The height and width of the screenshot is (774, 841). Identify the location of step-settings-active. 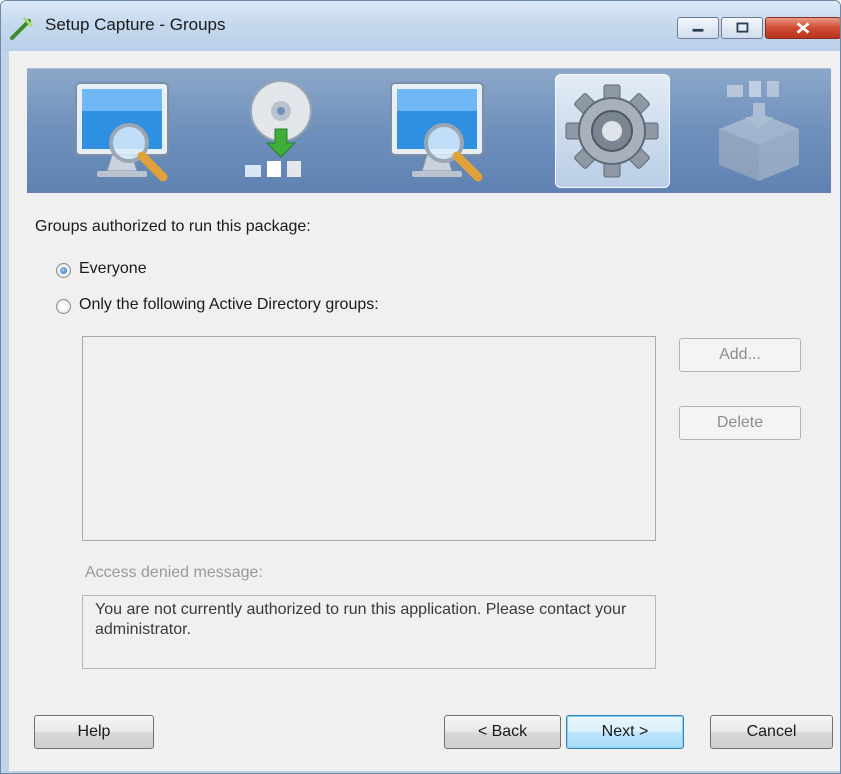
(612, 131).